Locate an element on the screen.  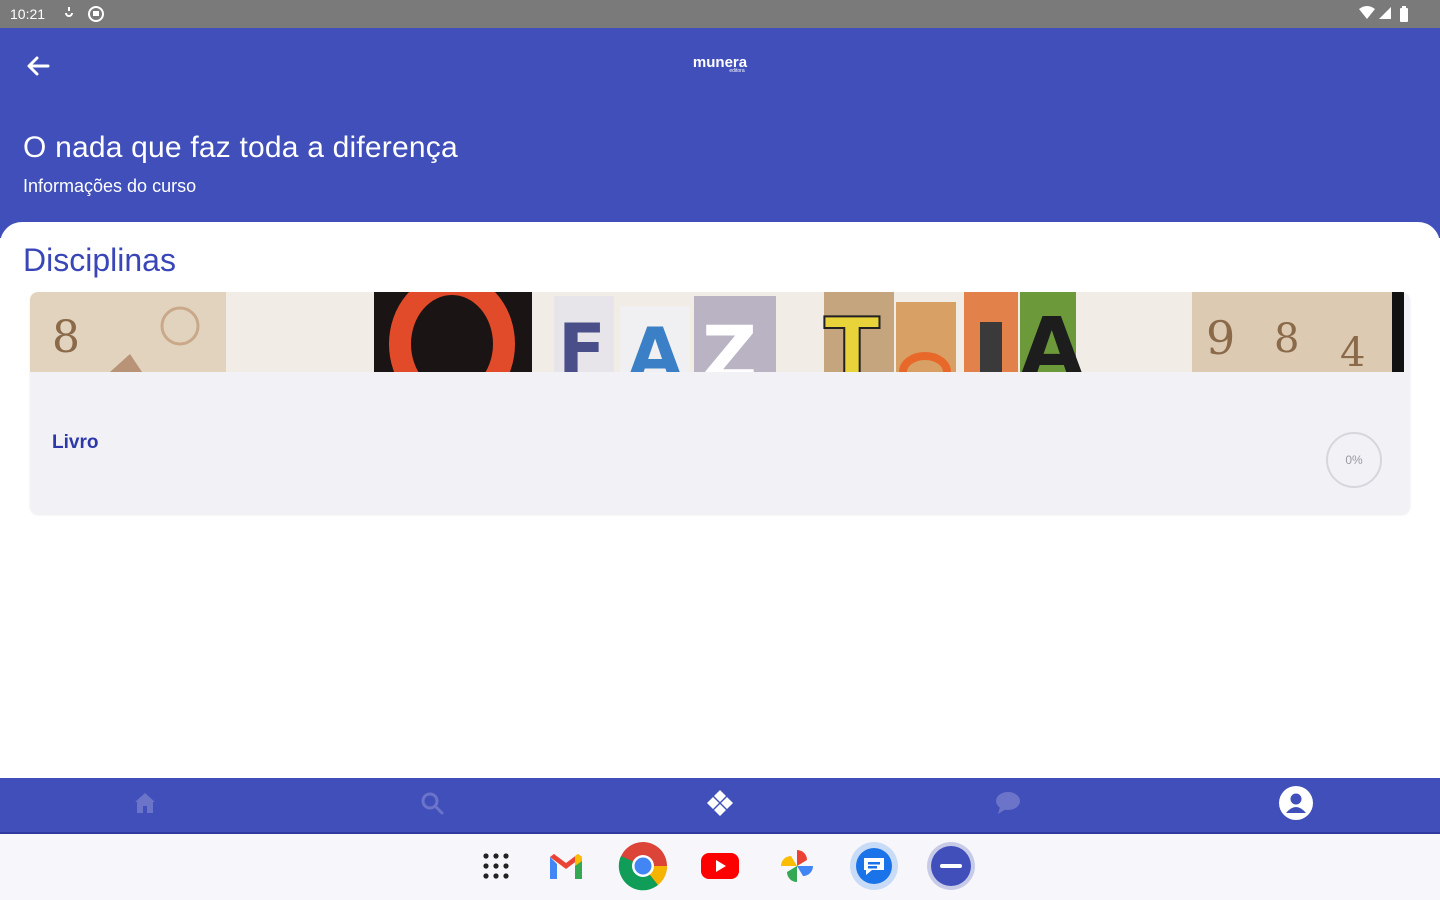
discipline-banner-image: 8 F A Z T A 9 8 4 is located at coordinates (717, 332).